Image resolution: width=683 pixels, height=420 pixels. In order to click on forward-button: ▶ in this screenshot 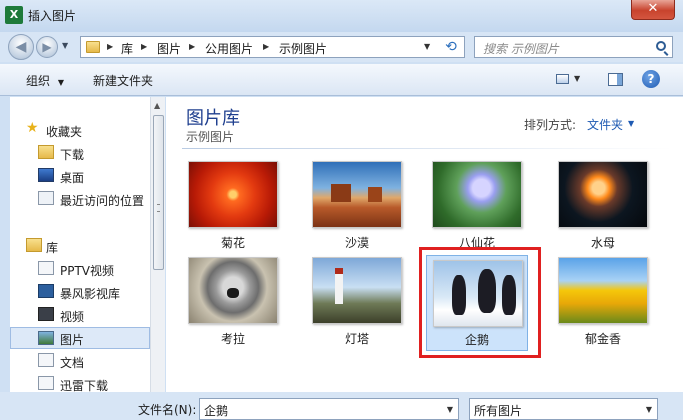, I will do `click(47, 47)`.